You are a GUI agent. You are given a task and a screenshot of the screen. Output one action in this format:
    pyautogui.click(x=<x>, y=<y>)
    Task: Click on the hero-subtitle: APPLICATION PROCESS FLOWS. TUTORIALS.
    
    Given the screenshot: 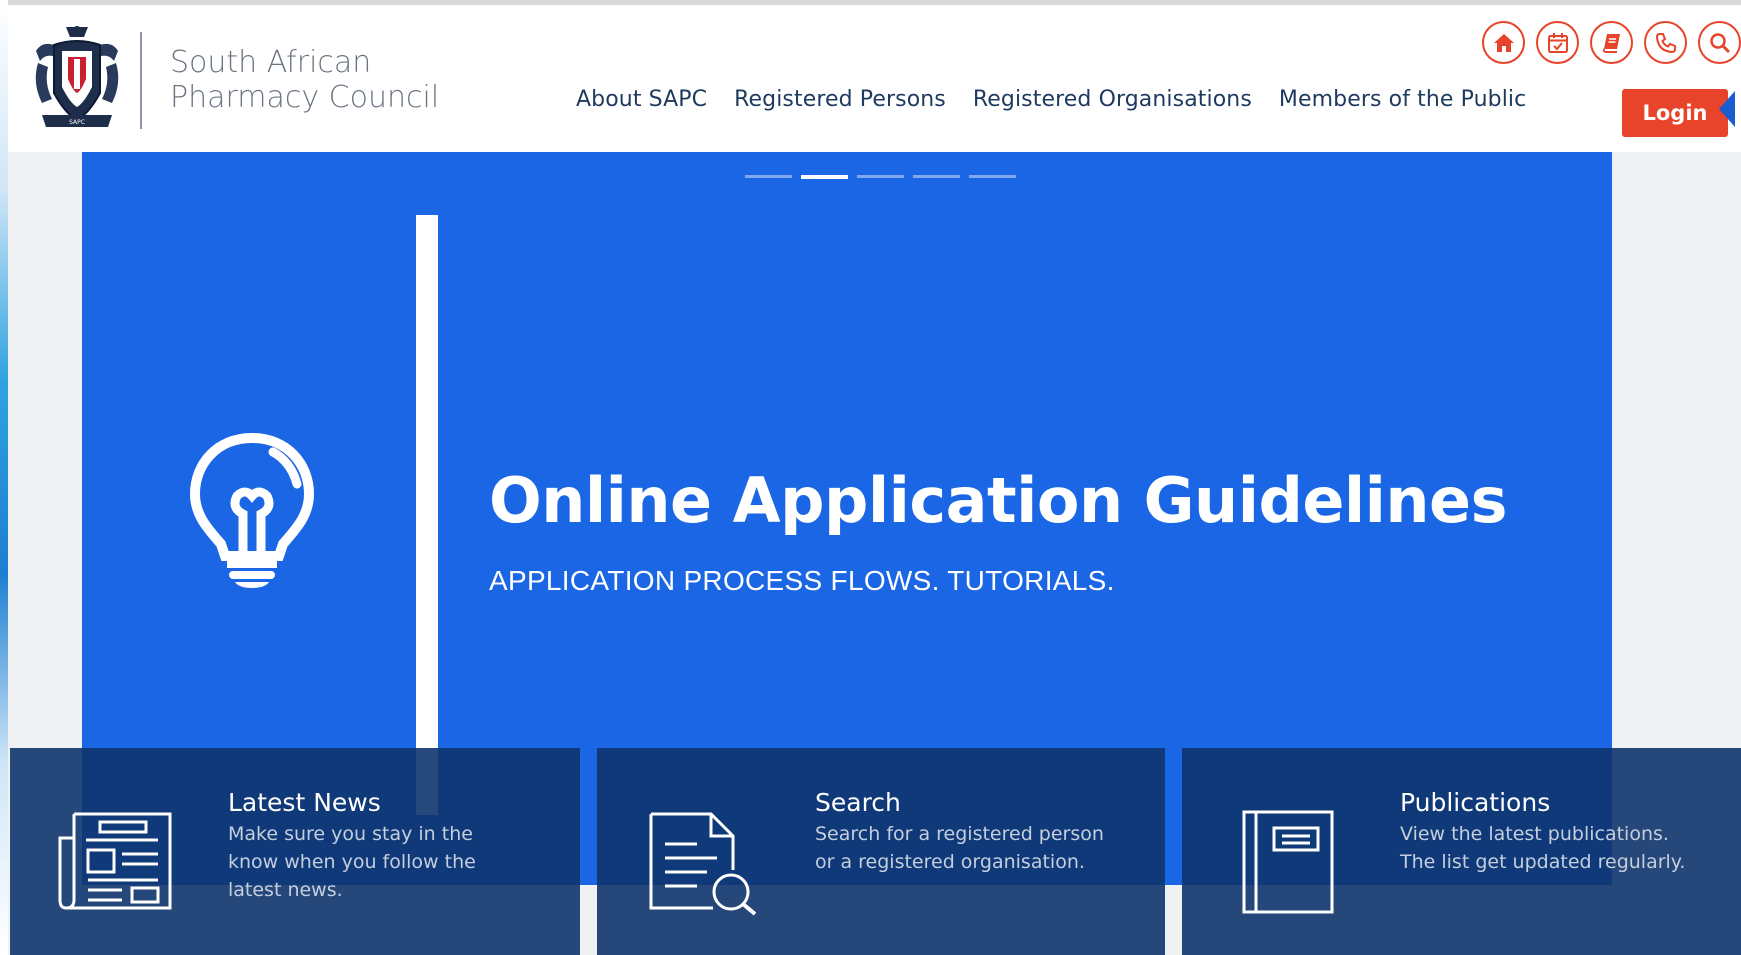 What is the action you would take?
    pyautogui.click(x=802, y=580)
    